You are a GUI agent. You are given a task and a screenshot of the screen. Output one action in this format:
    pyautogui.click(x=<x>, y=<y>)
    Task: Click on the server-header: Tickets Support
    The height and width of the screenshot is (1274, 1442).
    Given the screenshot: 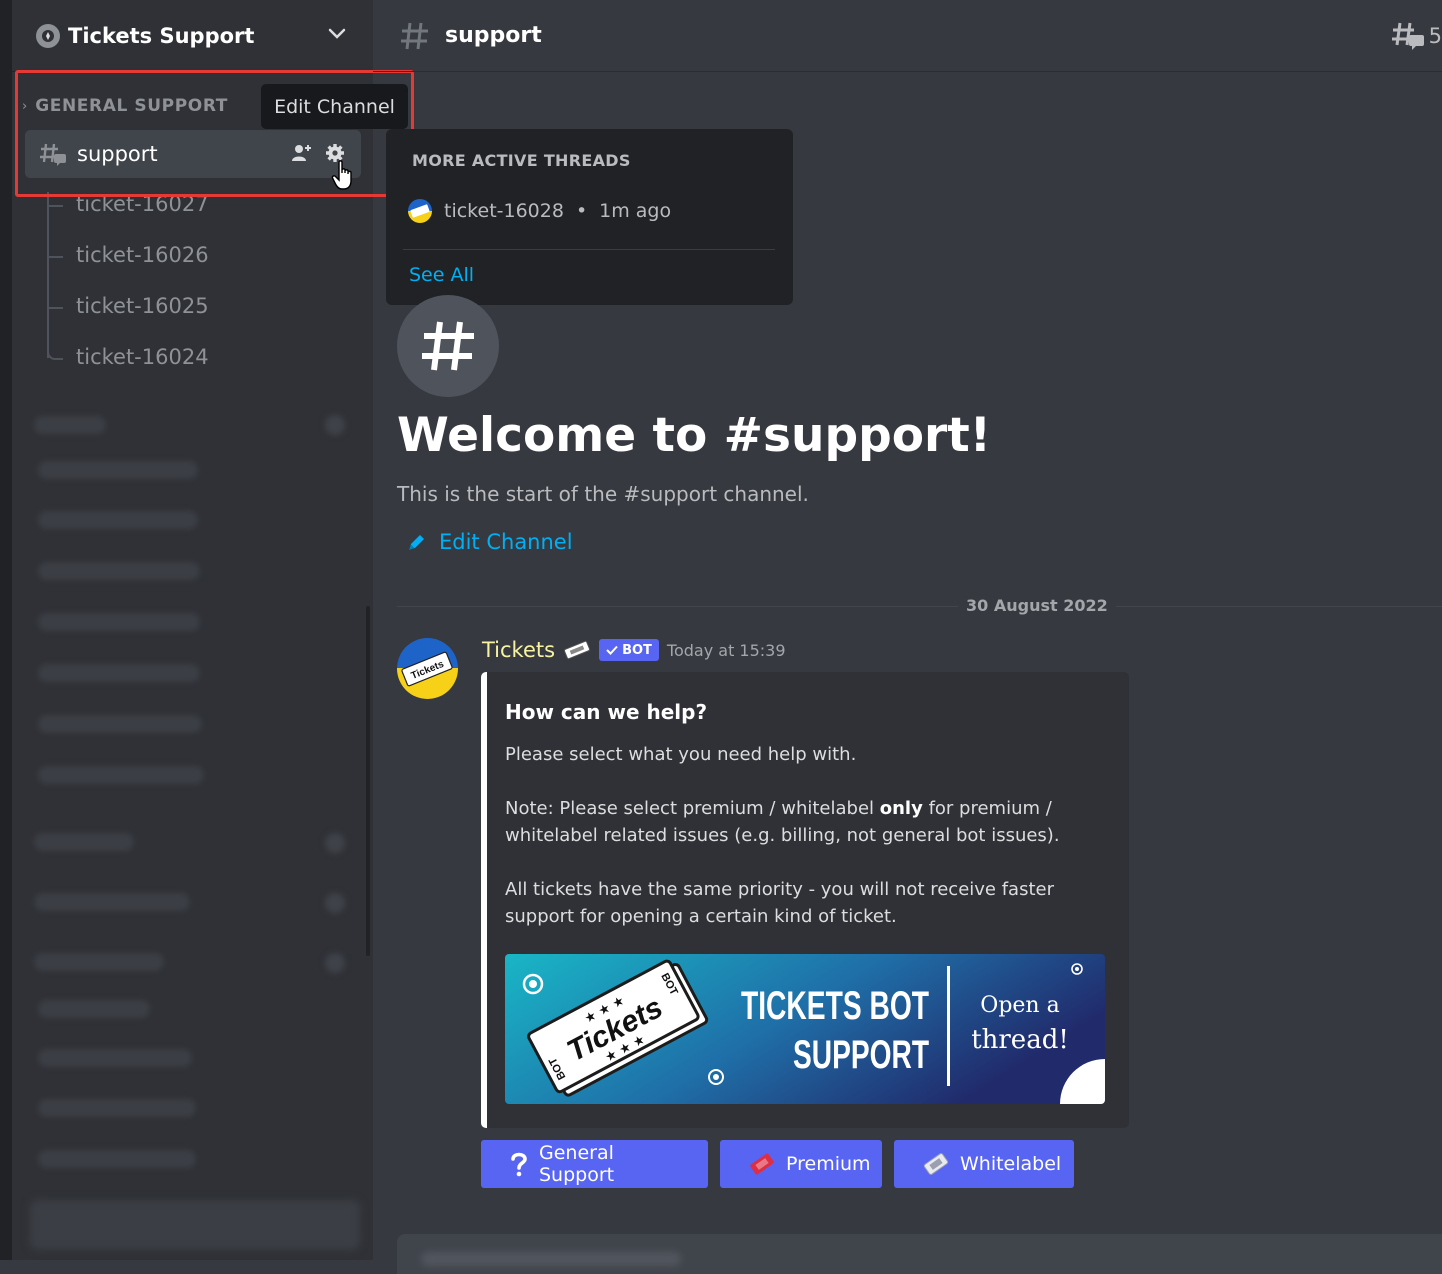 What is the action you would take?
    pyautogui.click(x=192, y=36)
    